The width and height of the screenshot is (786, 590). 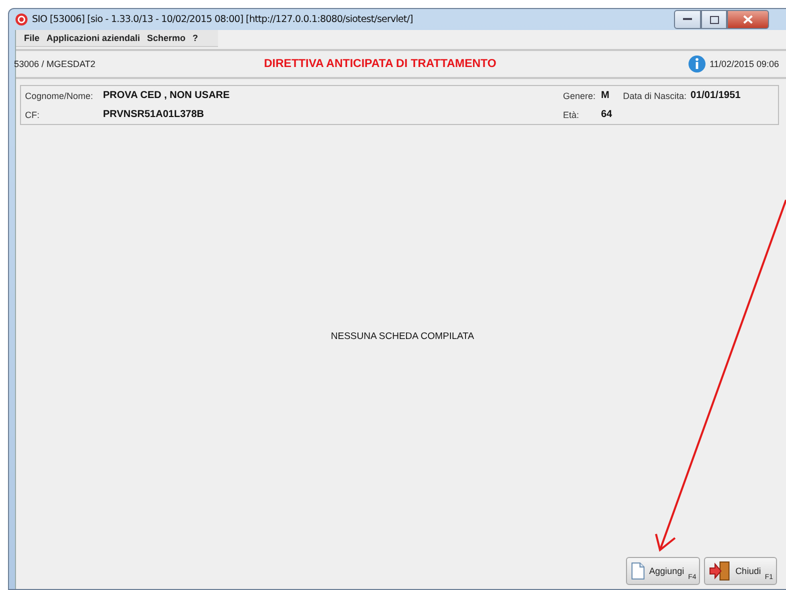 I want to click on field-value: PROVA CED , NON USARE, so click(x=167, y=95).